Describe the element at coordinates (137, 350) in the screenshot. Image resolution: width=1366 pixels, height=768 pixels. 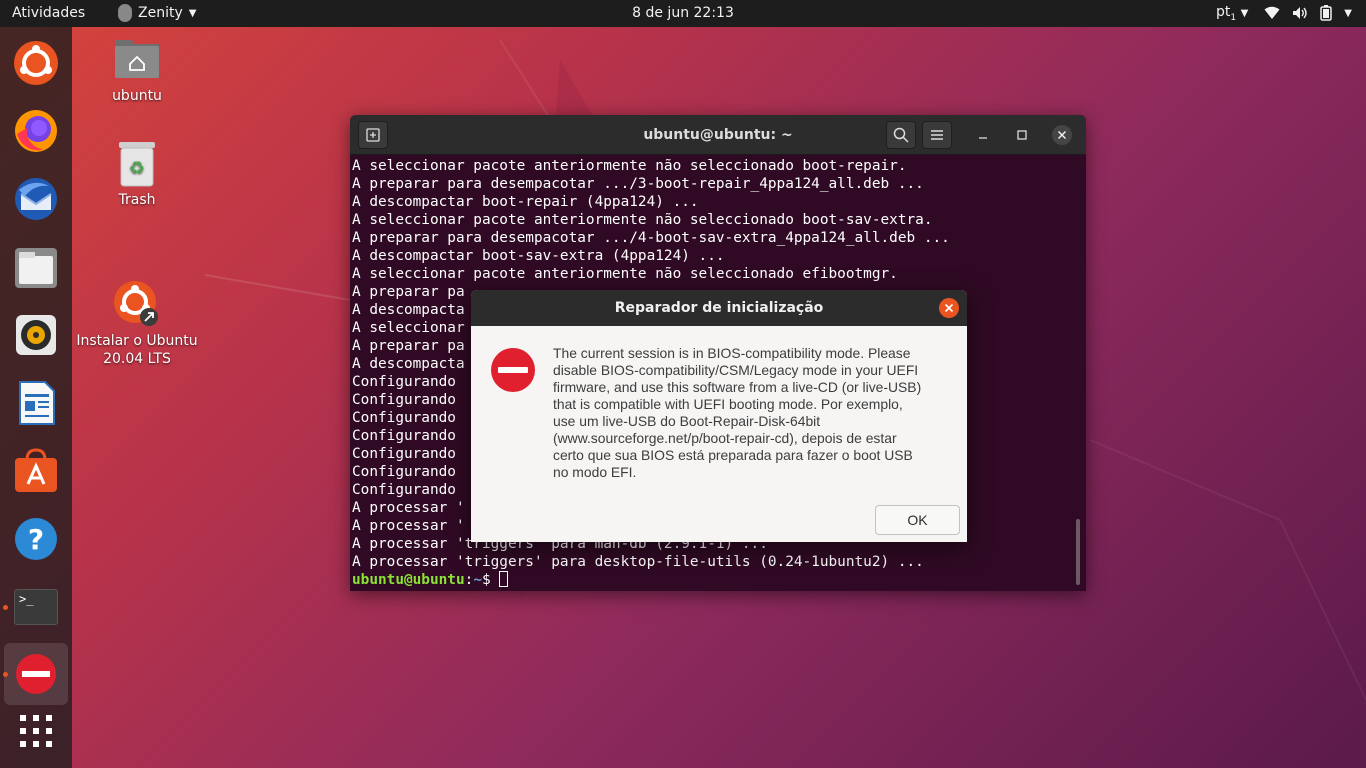
I see `desktop-icon-label: Instalar o Ubuntu 20.04 LTS` at that location.